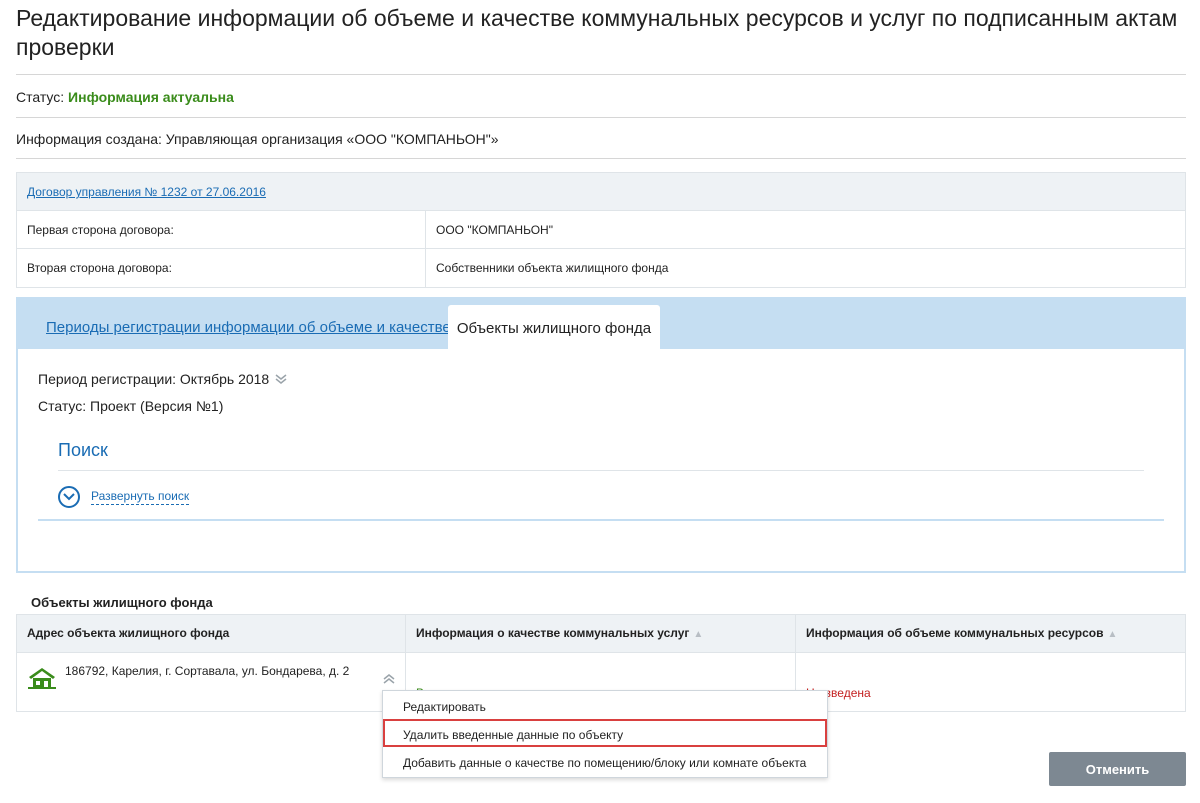 The image size is (1200, 803). I want to click on contract-row: Первая сторона договора: ООО "КОМПАНЬОН", so click(601, 230).